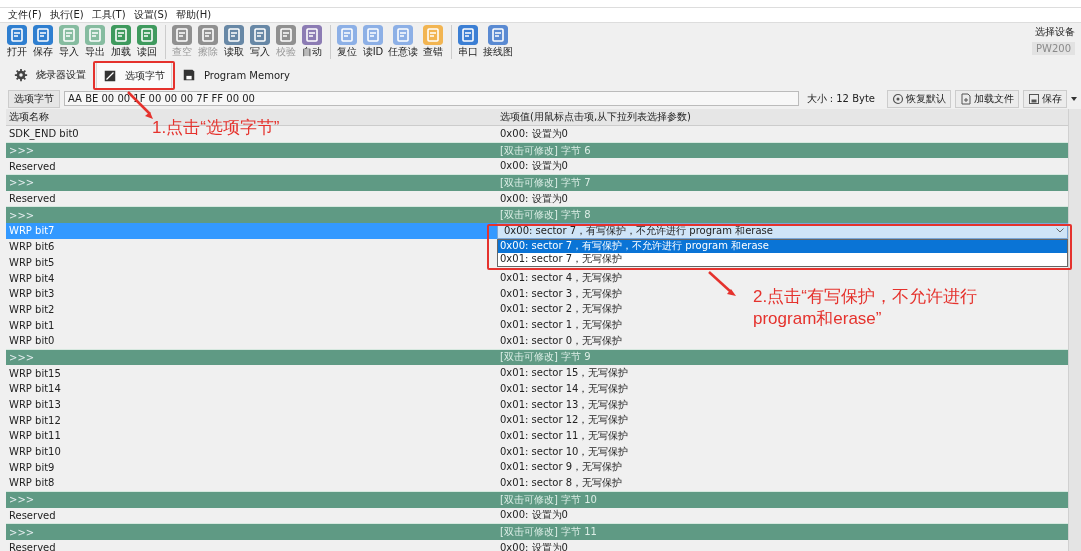  I want to click on table-cell: WRP bit1, so click(32, 325).